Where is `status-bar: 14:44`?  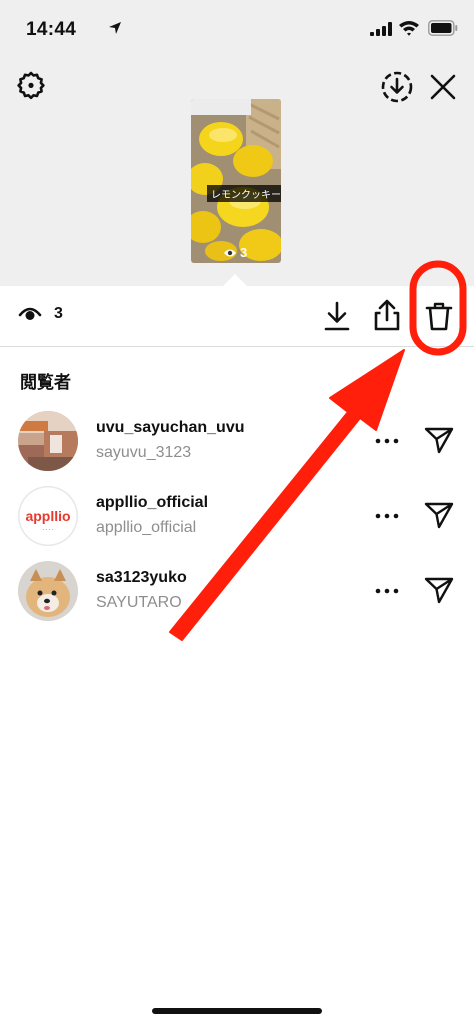
status-bar: 14:44 is located at coordinates (237, 30).